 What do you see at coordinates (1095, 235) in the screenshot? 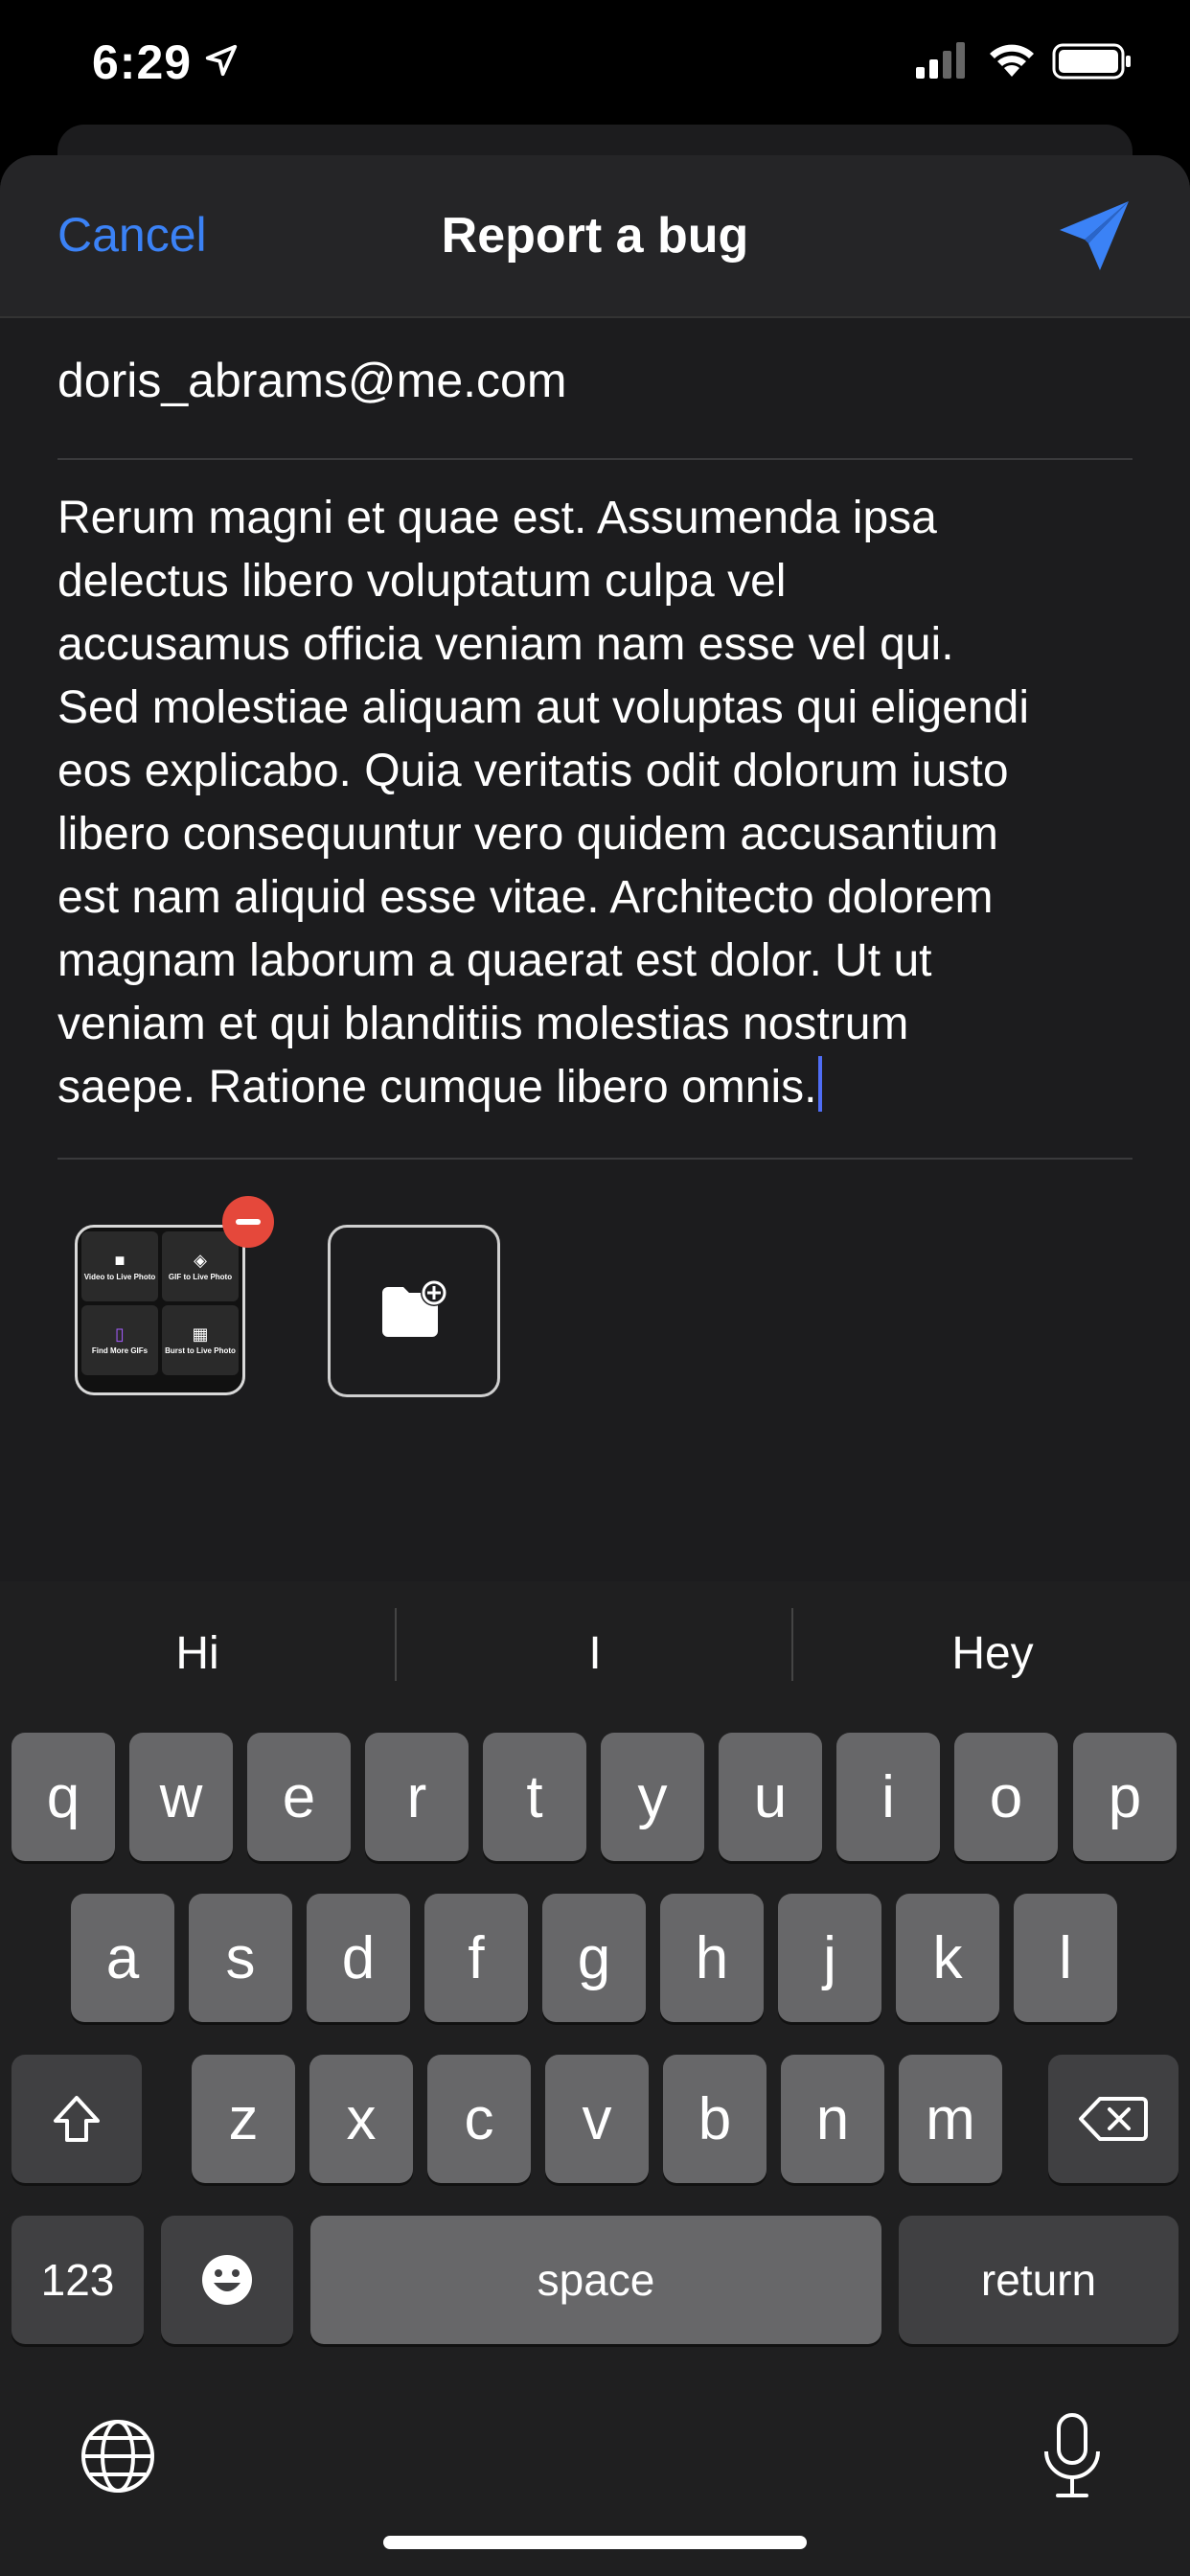
I see `paper-plane-icon` at bounding box center [1095, 235].